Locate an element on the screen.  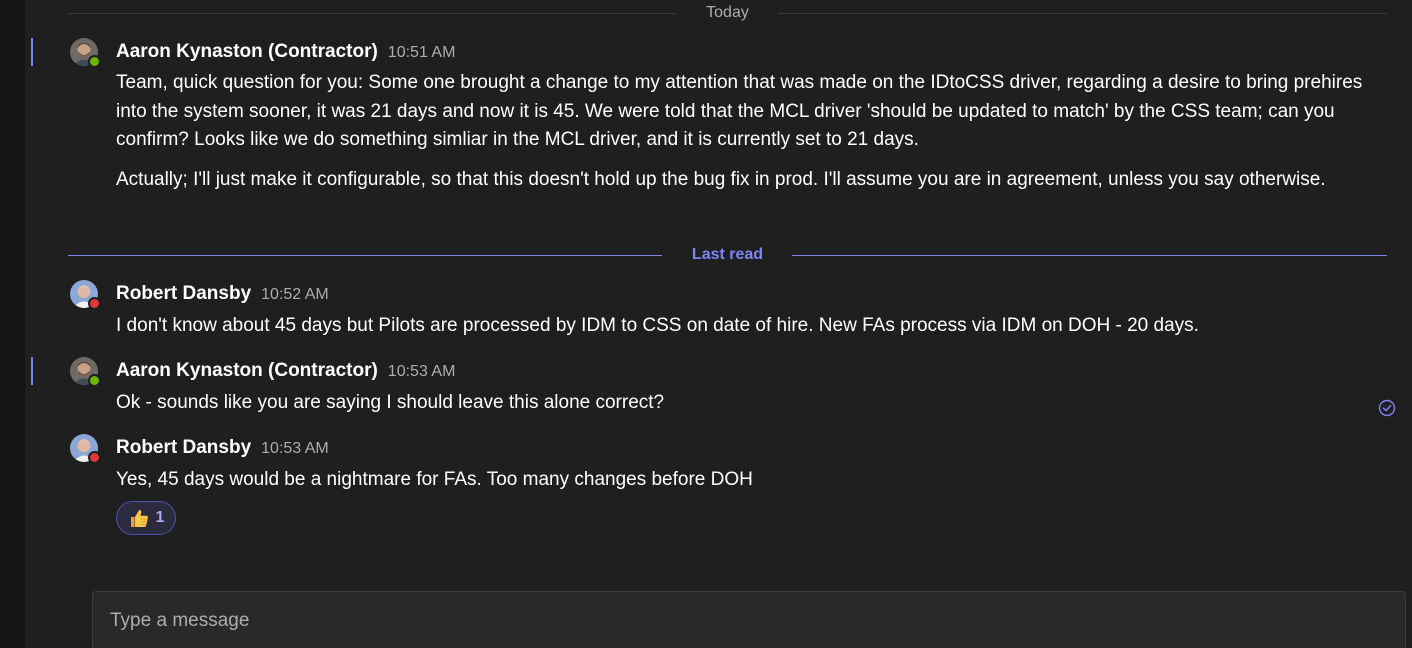
thumbs-up-icon is located at coordinates (139, 518).